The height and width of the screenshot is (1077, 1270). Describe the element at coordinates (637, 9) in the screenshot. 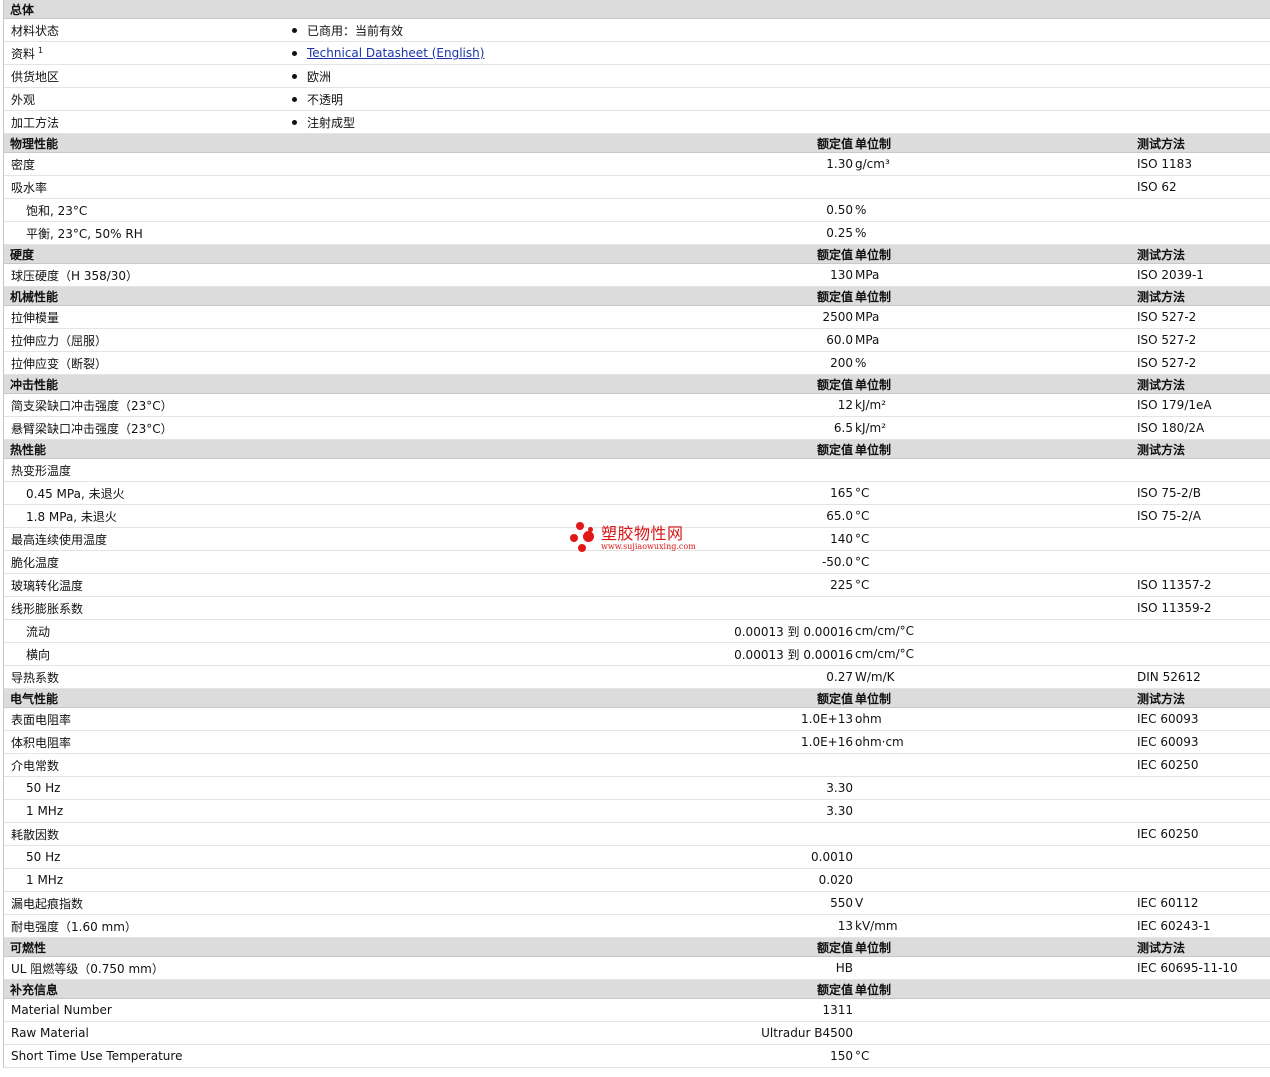

I see `section-header-general: 总体` at that location.